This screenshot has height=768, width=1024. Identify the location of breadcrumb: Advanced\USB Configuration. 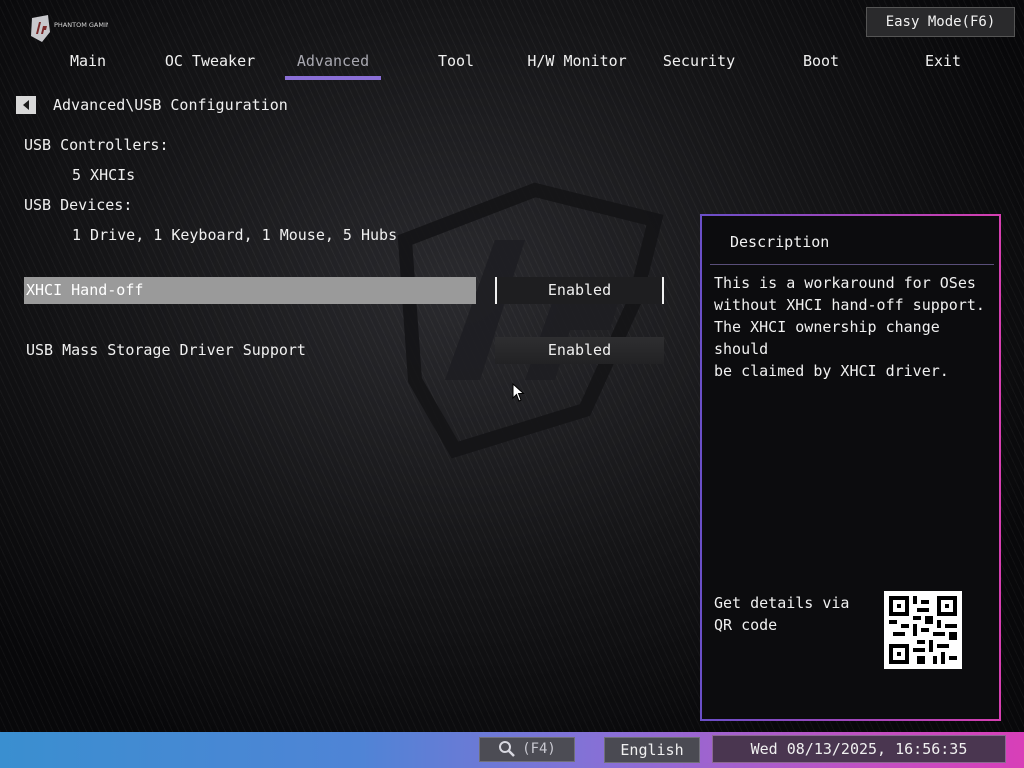
(170, 105).